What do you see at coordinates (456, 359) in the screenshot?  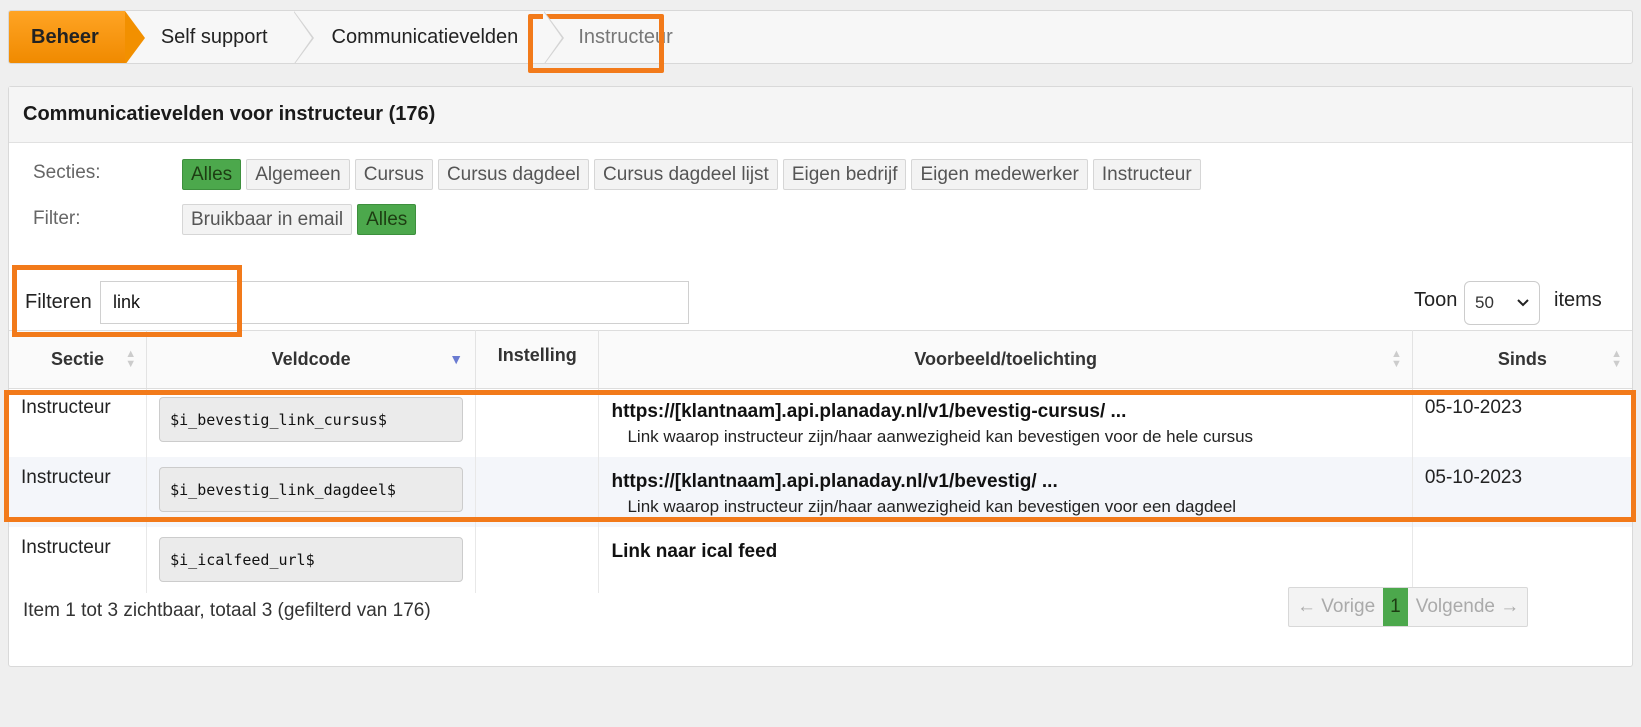 I see `sort-desc-icon: ▼` at bounding box center [456, 359].